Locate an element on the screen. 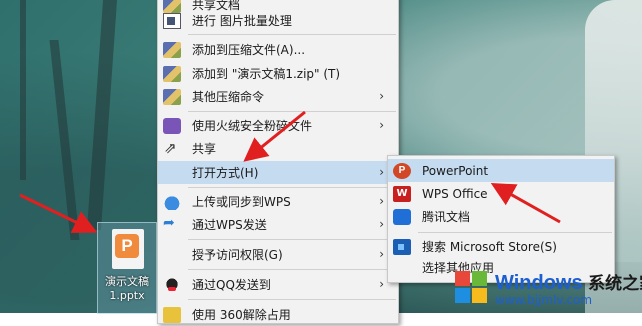 The image size is (642, 326). cloud-icon is located at coordinates (172, 201).